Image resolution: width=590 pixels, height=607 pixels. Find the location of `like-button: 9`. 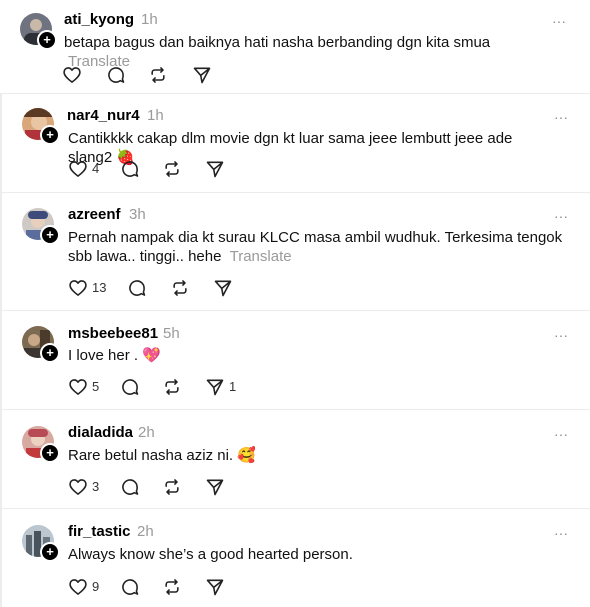

like-button: 9 is located at coordinates (83, 587).